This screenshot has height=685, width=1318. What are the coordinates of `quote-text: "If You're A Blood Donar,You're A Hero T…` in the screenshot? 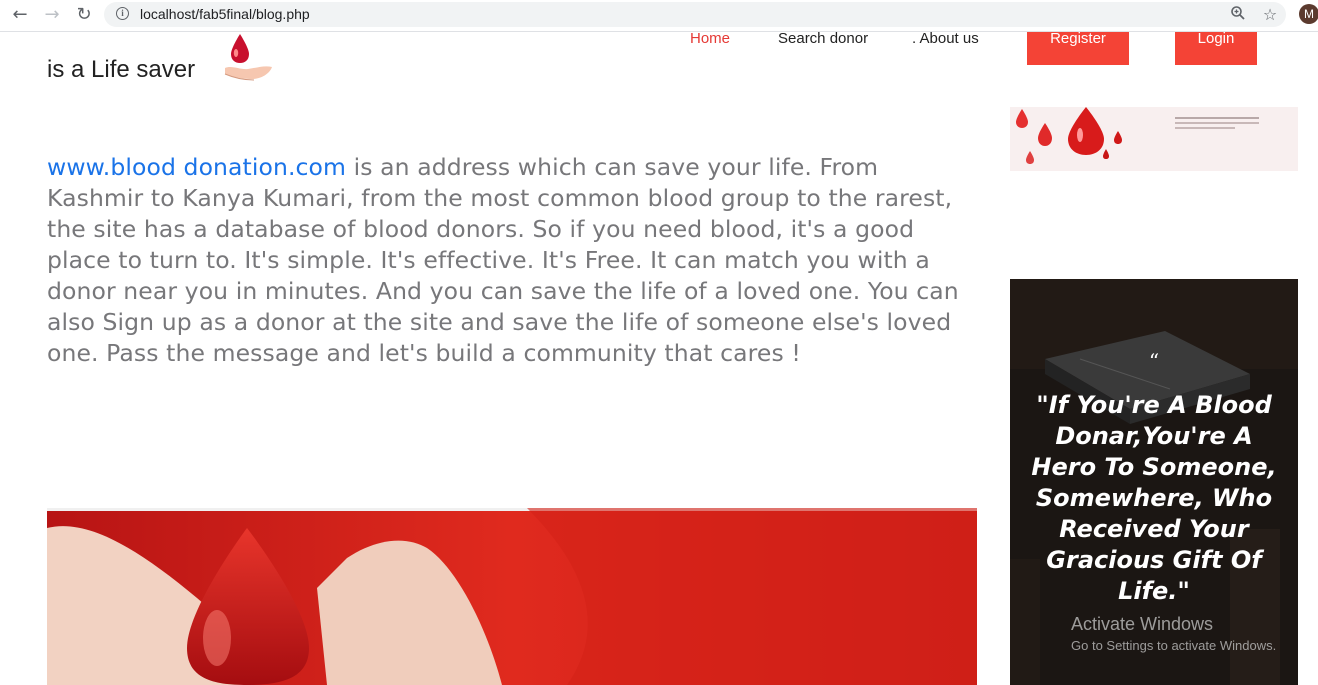 It's located at (1154, 498).